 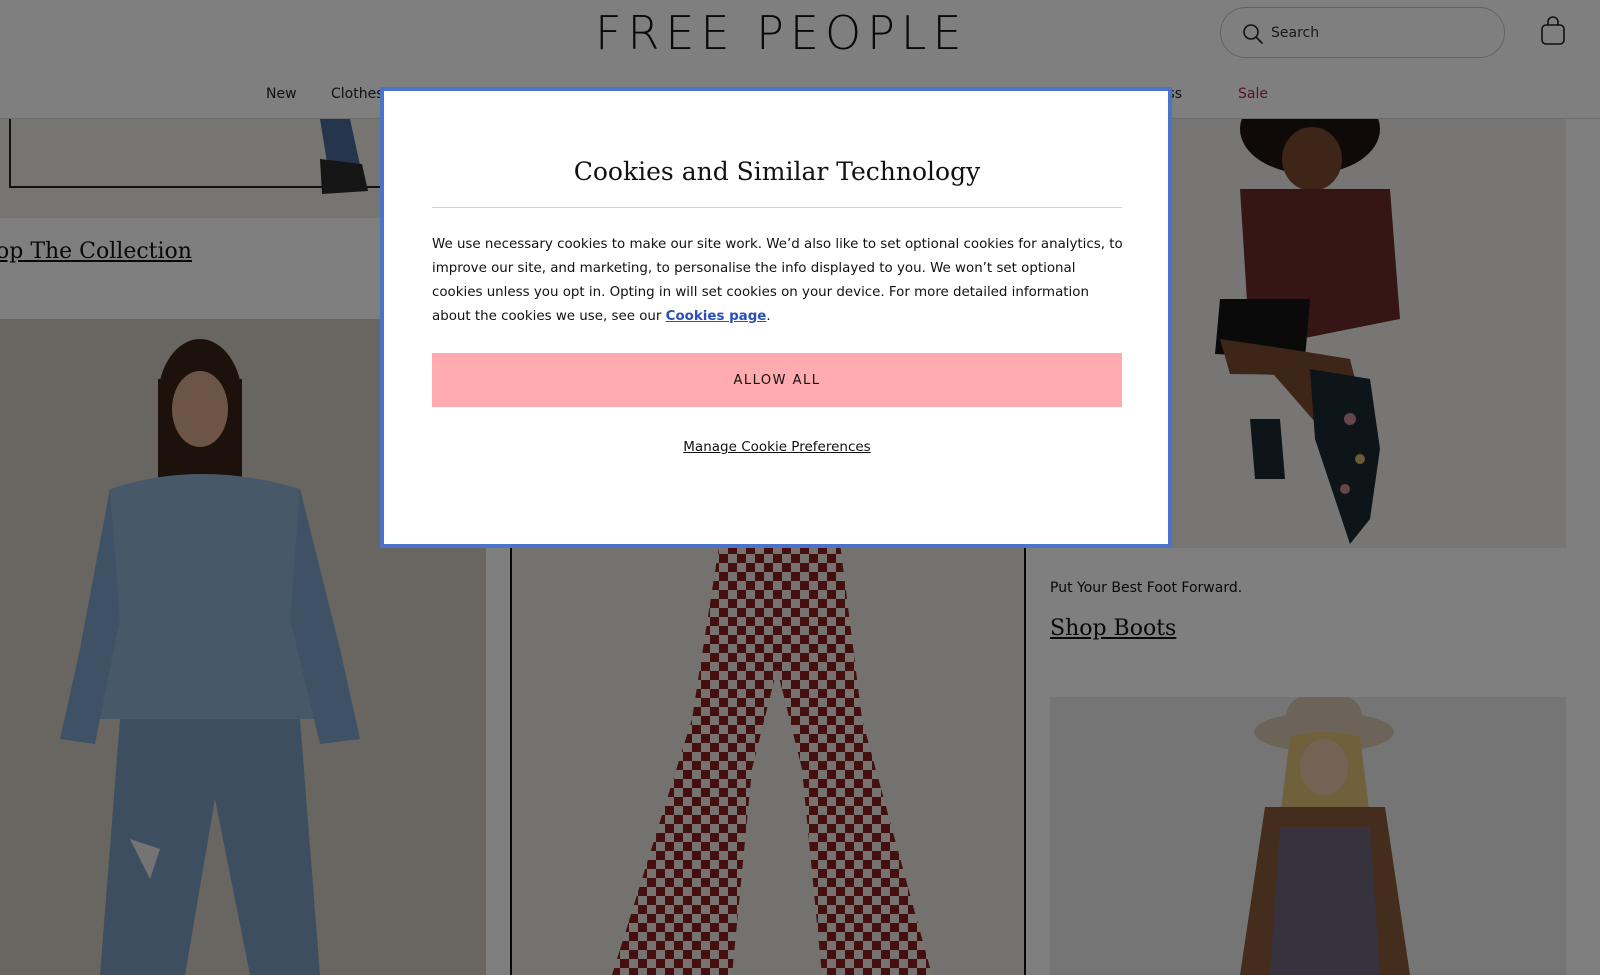 What do you see at coordinates (768, 316) in the screenshot?
I see `body-end: .` at bounding box center [768, 316].